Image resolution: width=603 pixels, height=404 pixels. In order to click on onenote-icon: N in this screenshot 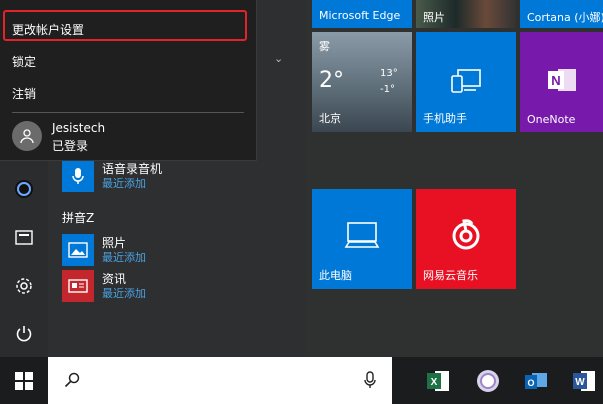, I will do `click(562, 82)`.